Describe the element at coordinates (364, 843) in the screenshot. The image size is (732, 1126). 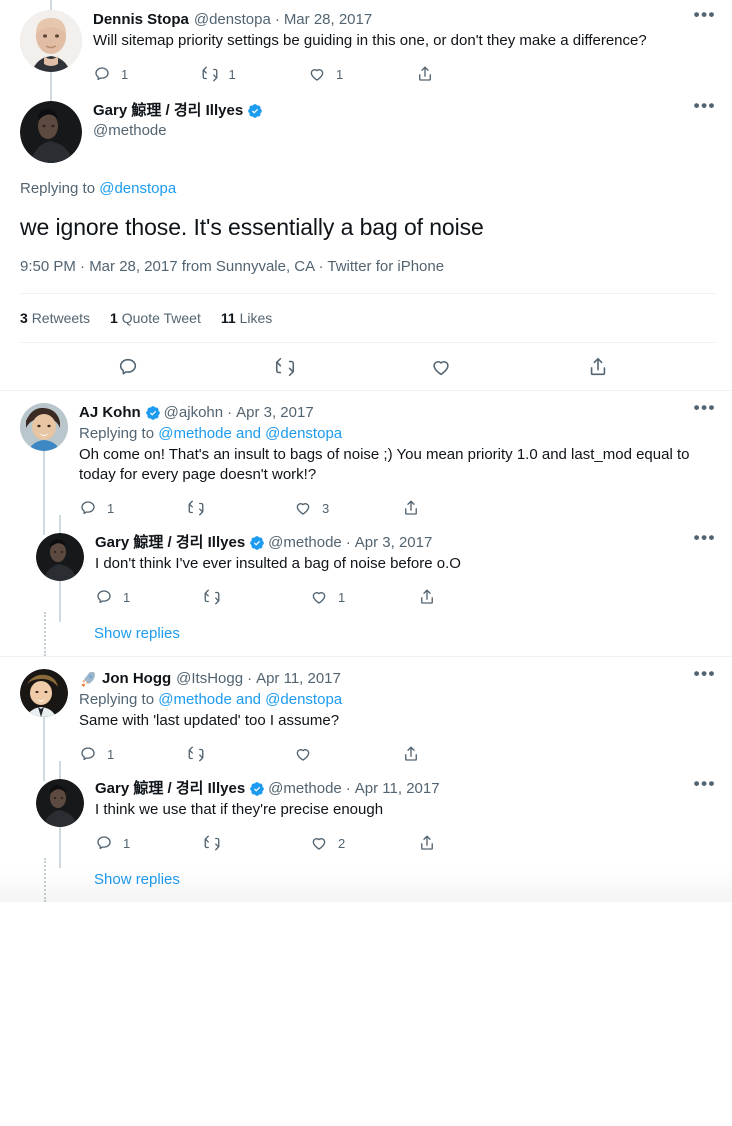
I see `like-button: 2` at that location.